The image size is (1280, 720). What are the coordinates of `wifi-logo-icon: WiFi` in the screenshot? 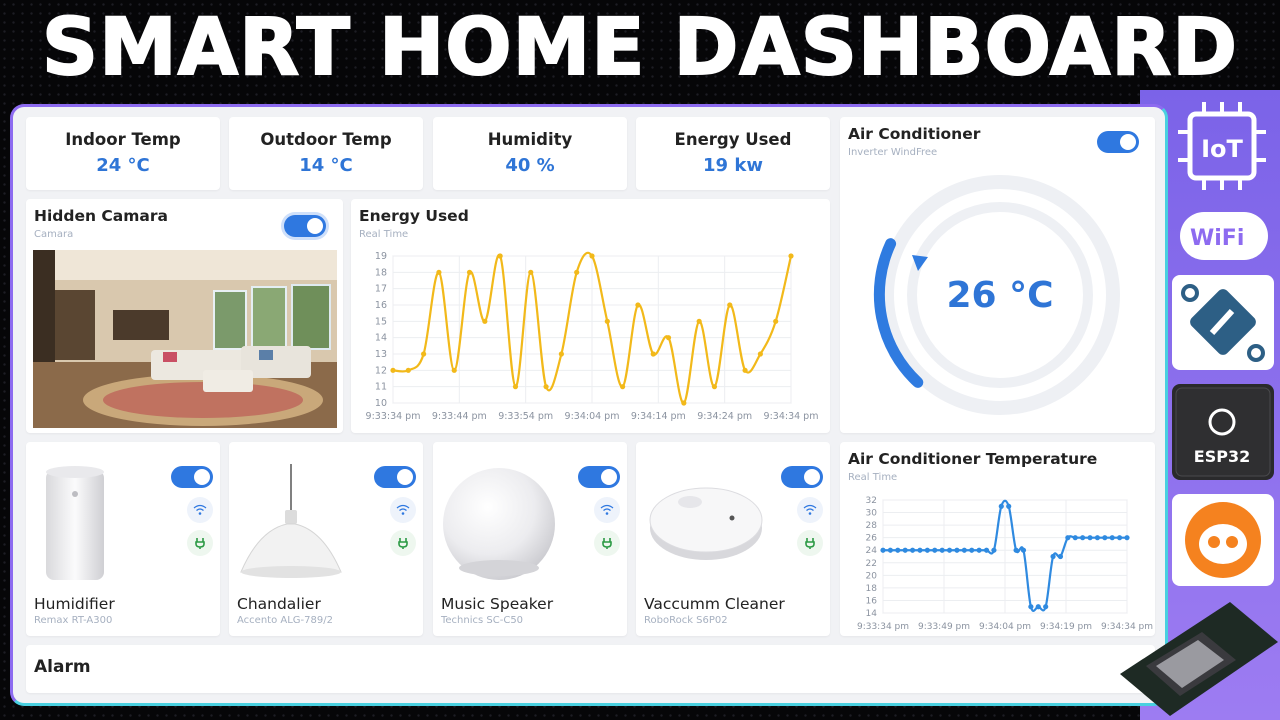 It's located at (1217, 238).